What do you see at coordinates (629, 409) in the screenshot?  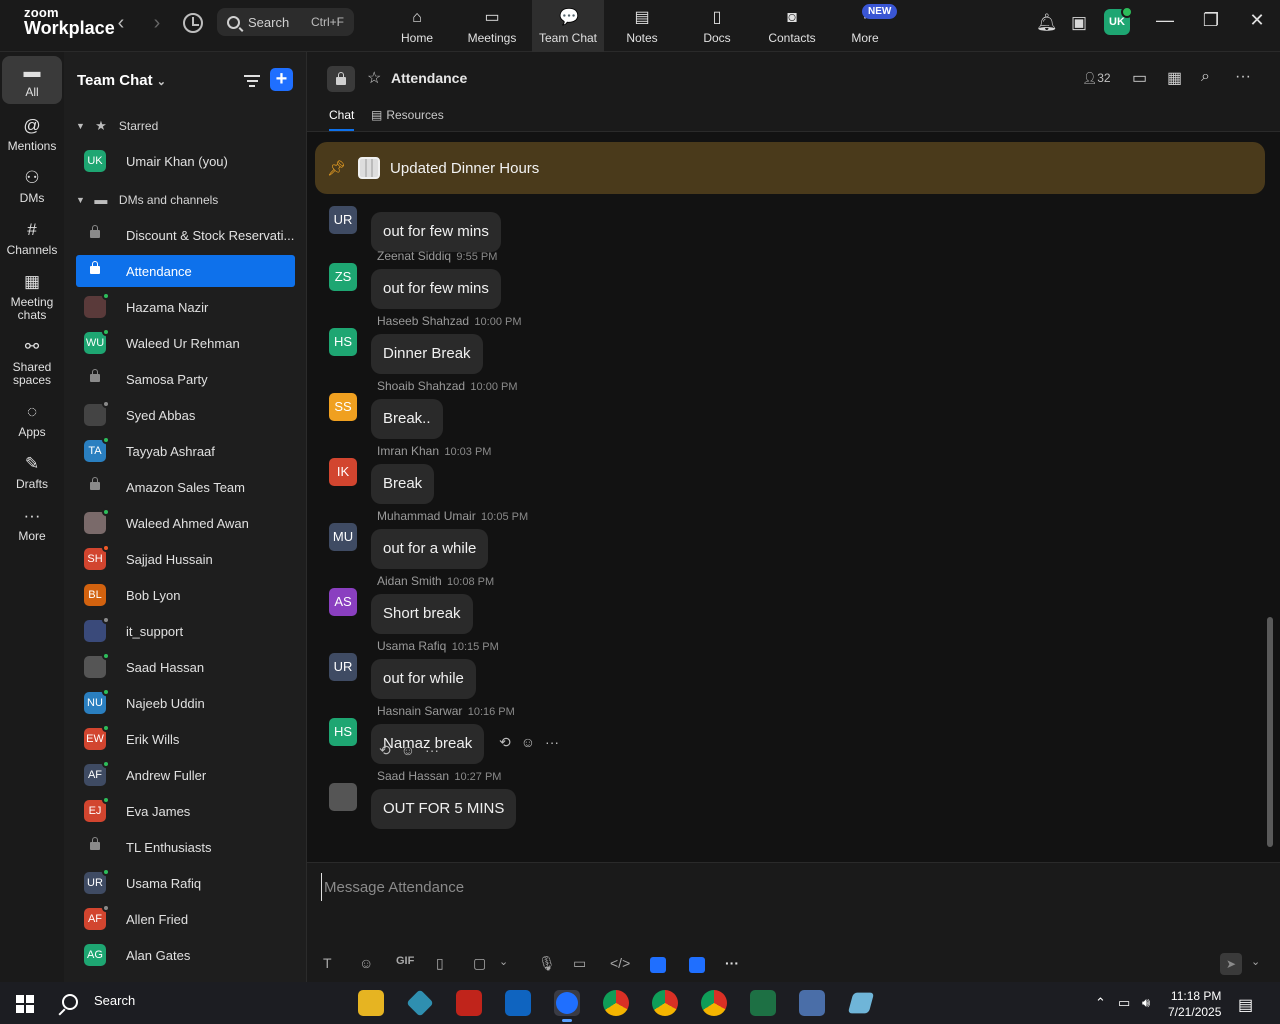 I see `chat-message: Shoaib Shahzad 10:00 PM SS Break..` at bounding box center [629, 409].